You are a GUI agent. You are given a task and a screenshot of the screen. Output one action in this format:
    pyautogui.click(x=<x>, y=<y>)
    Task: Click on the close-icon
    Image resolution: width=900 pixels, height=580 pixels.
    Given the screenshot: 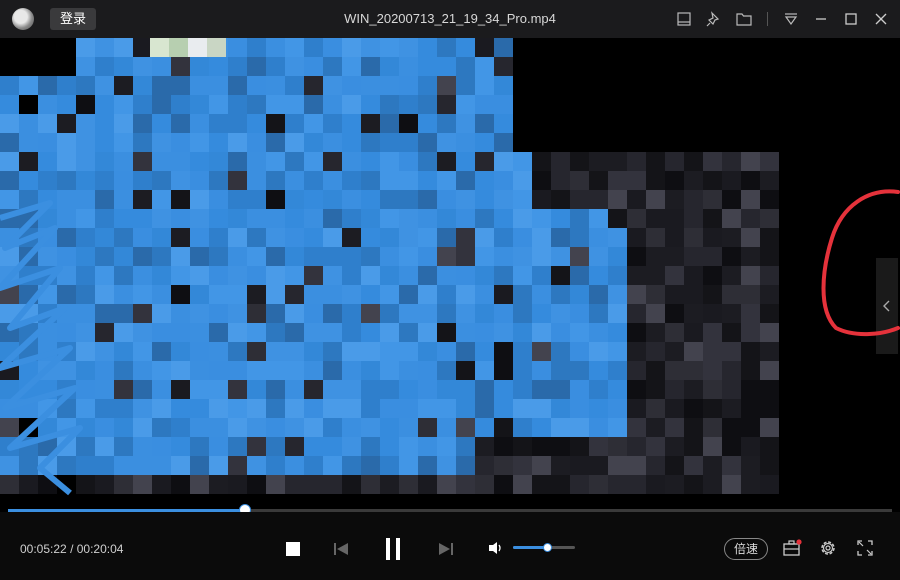 What is the action you would take?
    pyautogui.click(x=881, y=19)
    